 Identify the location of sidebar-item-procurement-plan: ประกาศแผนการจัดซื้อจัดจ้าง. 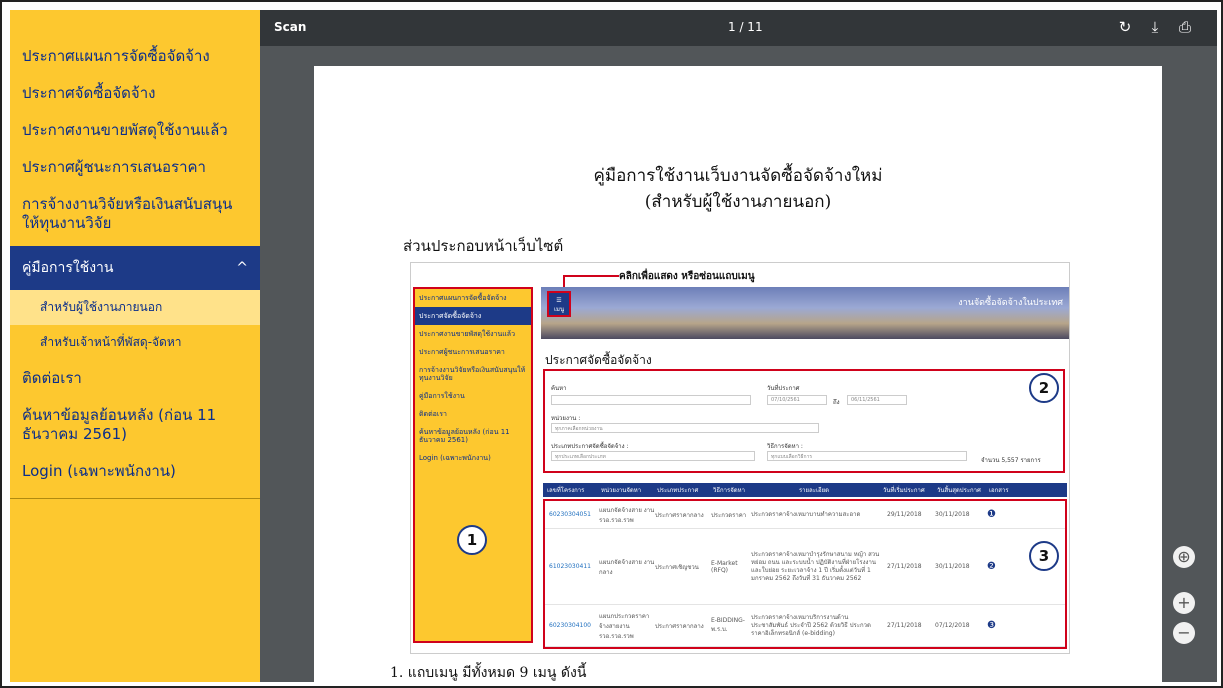
(135, 56).